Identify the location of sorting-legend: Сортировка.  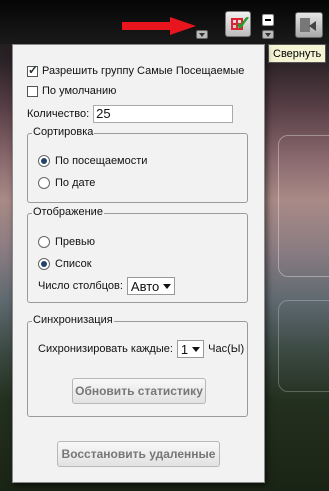
(63, 132).